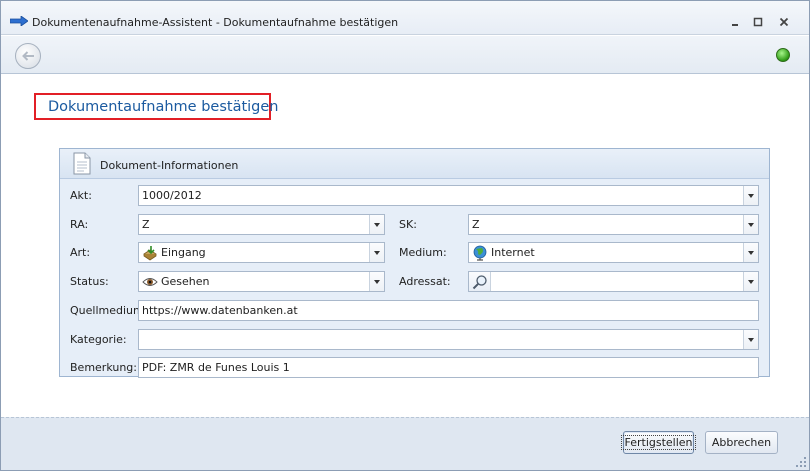 The width and height of the screenshot is (810, 471). I want to click on akt-dropdown-button, so click(750, 195).